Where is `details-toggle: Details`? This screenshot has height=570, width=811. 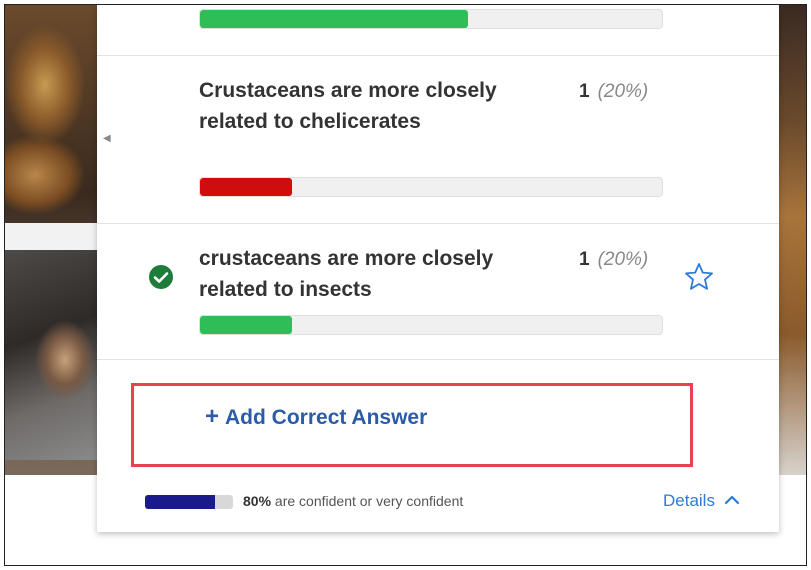 details-toggle: Details is located at coordinates (701, 501).